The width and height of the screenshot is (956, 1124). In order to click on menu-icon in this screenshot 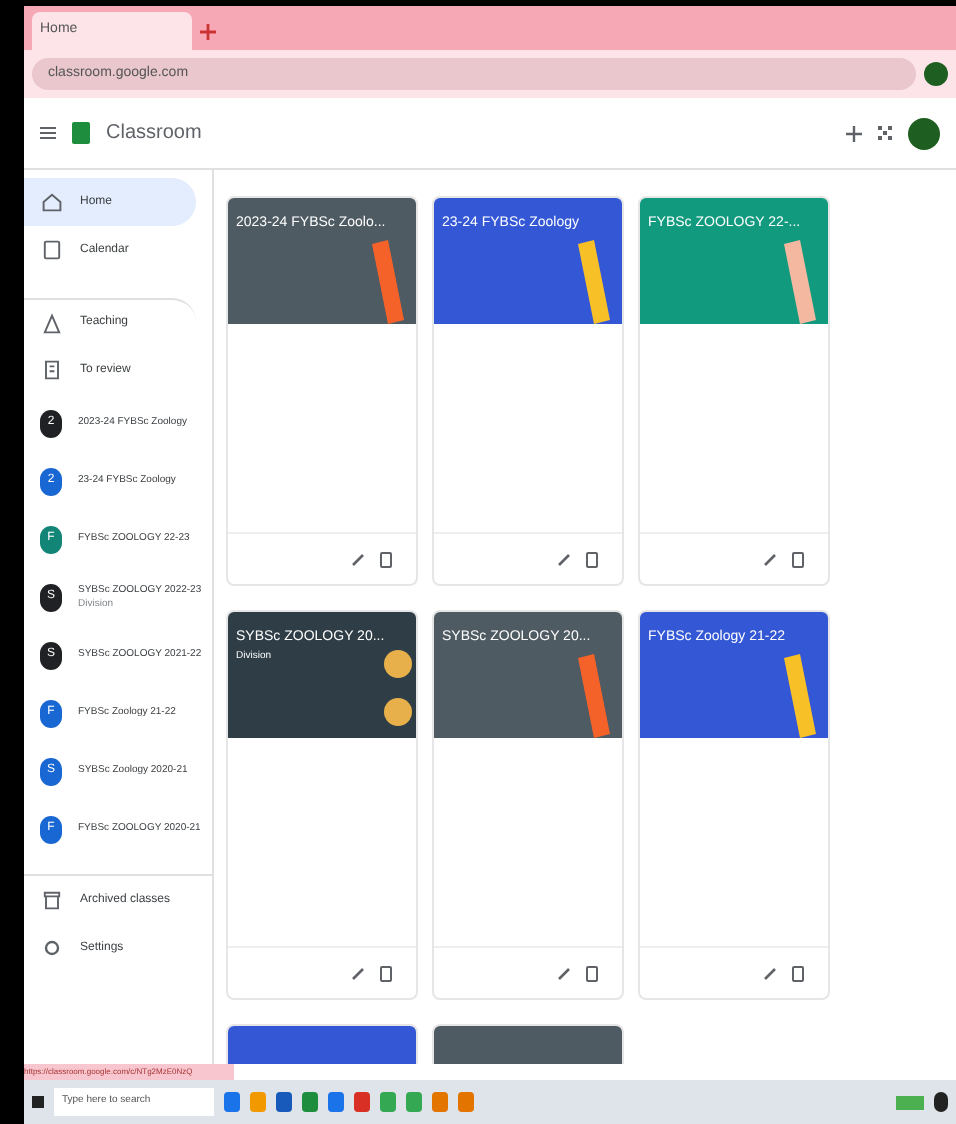, I will do `click(48, 133)`.